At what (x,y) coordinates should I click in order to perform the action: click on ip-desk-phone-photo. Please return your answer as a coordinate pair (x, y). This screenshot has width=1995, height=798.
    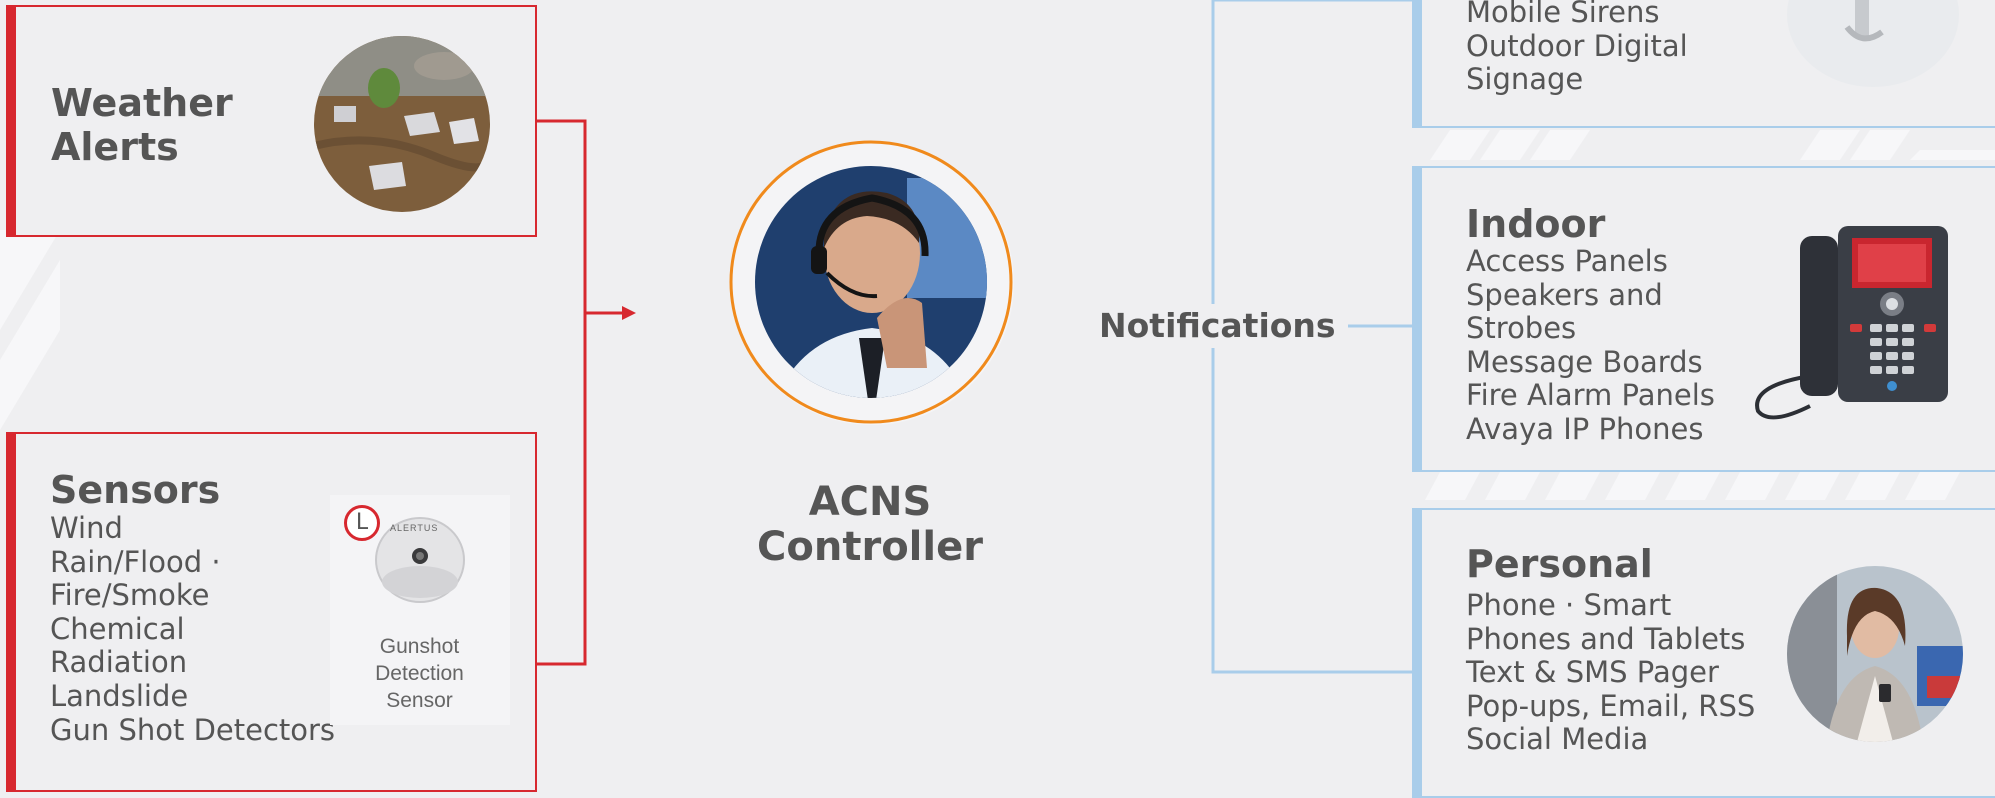
    Looking at the image, I should click on (1851, 323).